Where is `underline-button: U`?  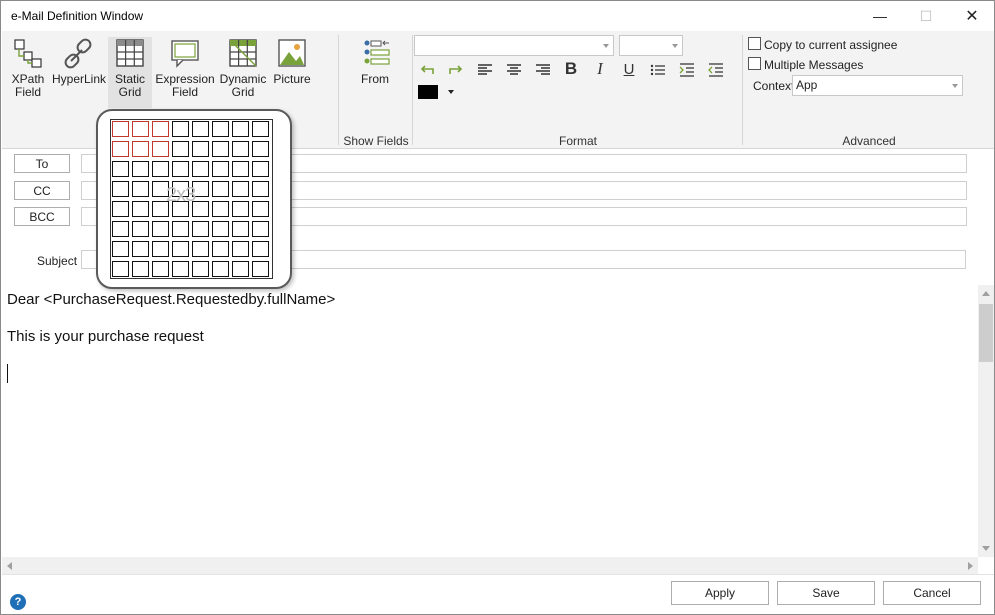 underline-button: U is located at coordinates (629, 69).